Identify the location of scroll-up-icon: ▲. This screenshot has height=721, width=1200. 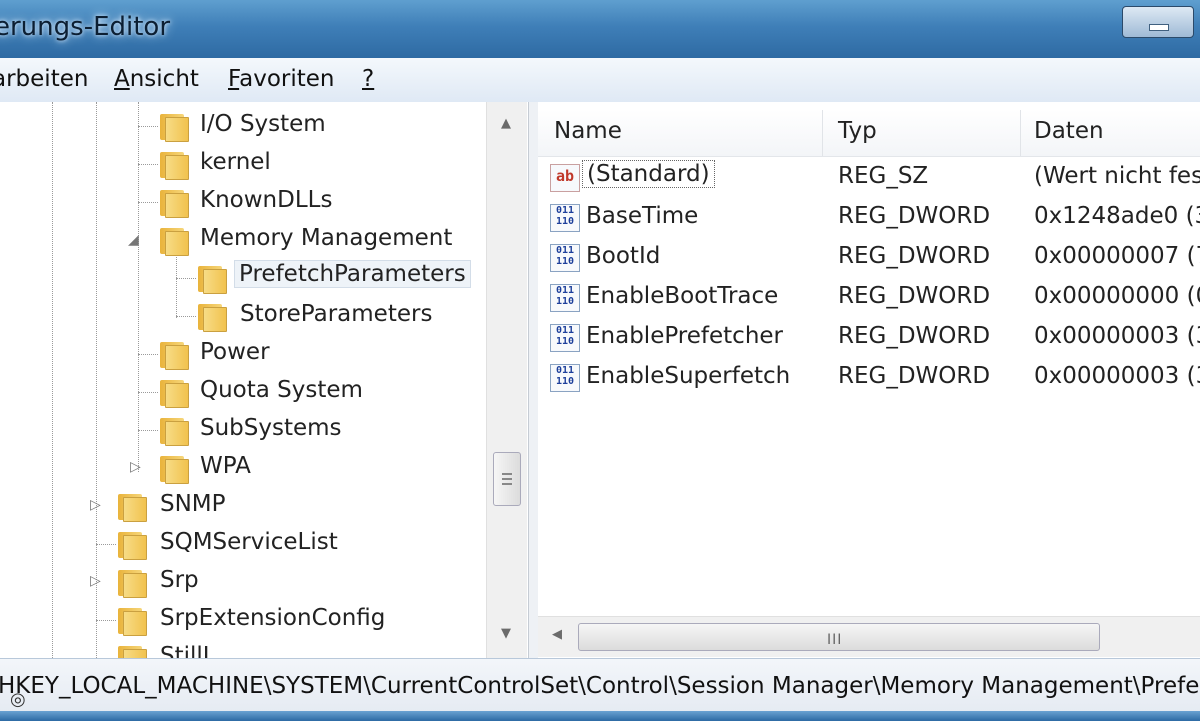
(506, 123).